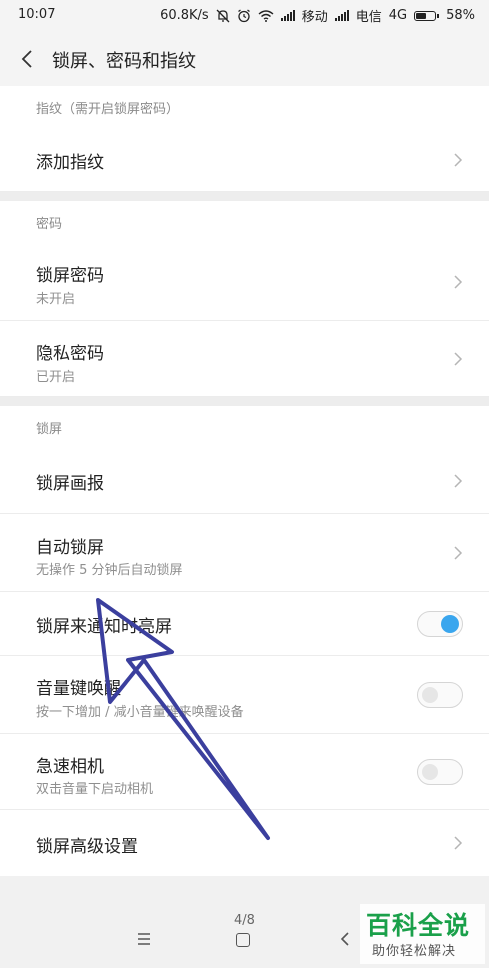  I want to click on status-time: 10:07, so click(37, 14).